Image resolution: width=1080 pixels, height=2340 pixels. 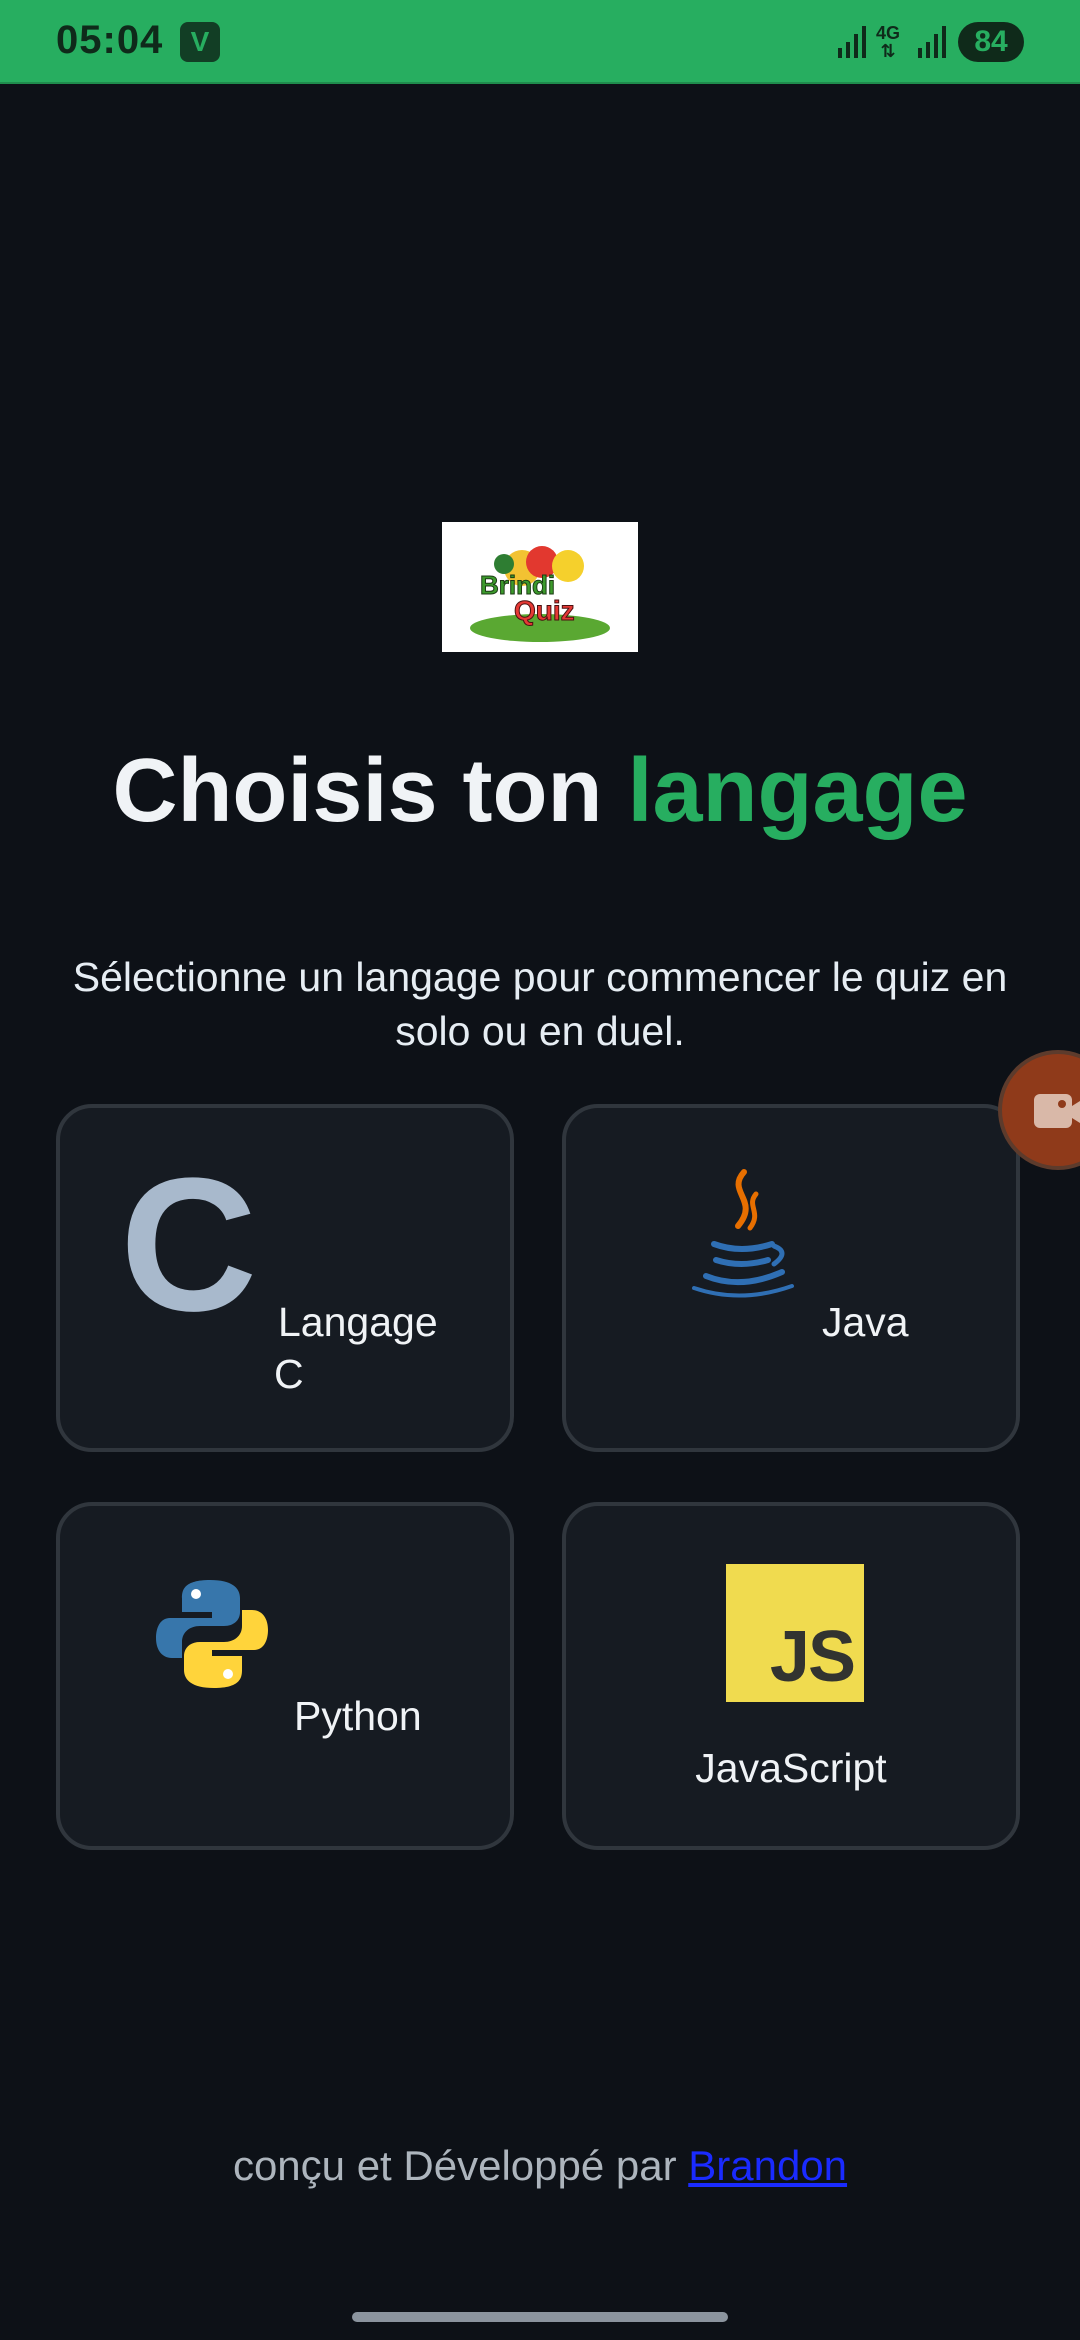 I want to click on javascript-icon-text: JS, so click(x=812, y=1657).